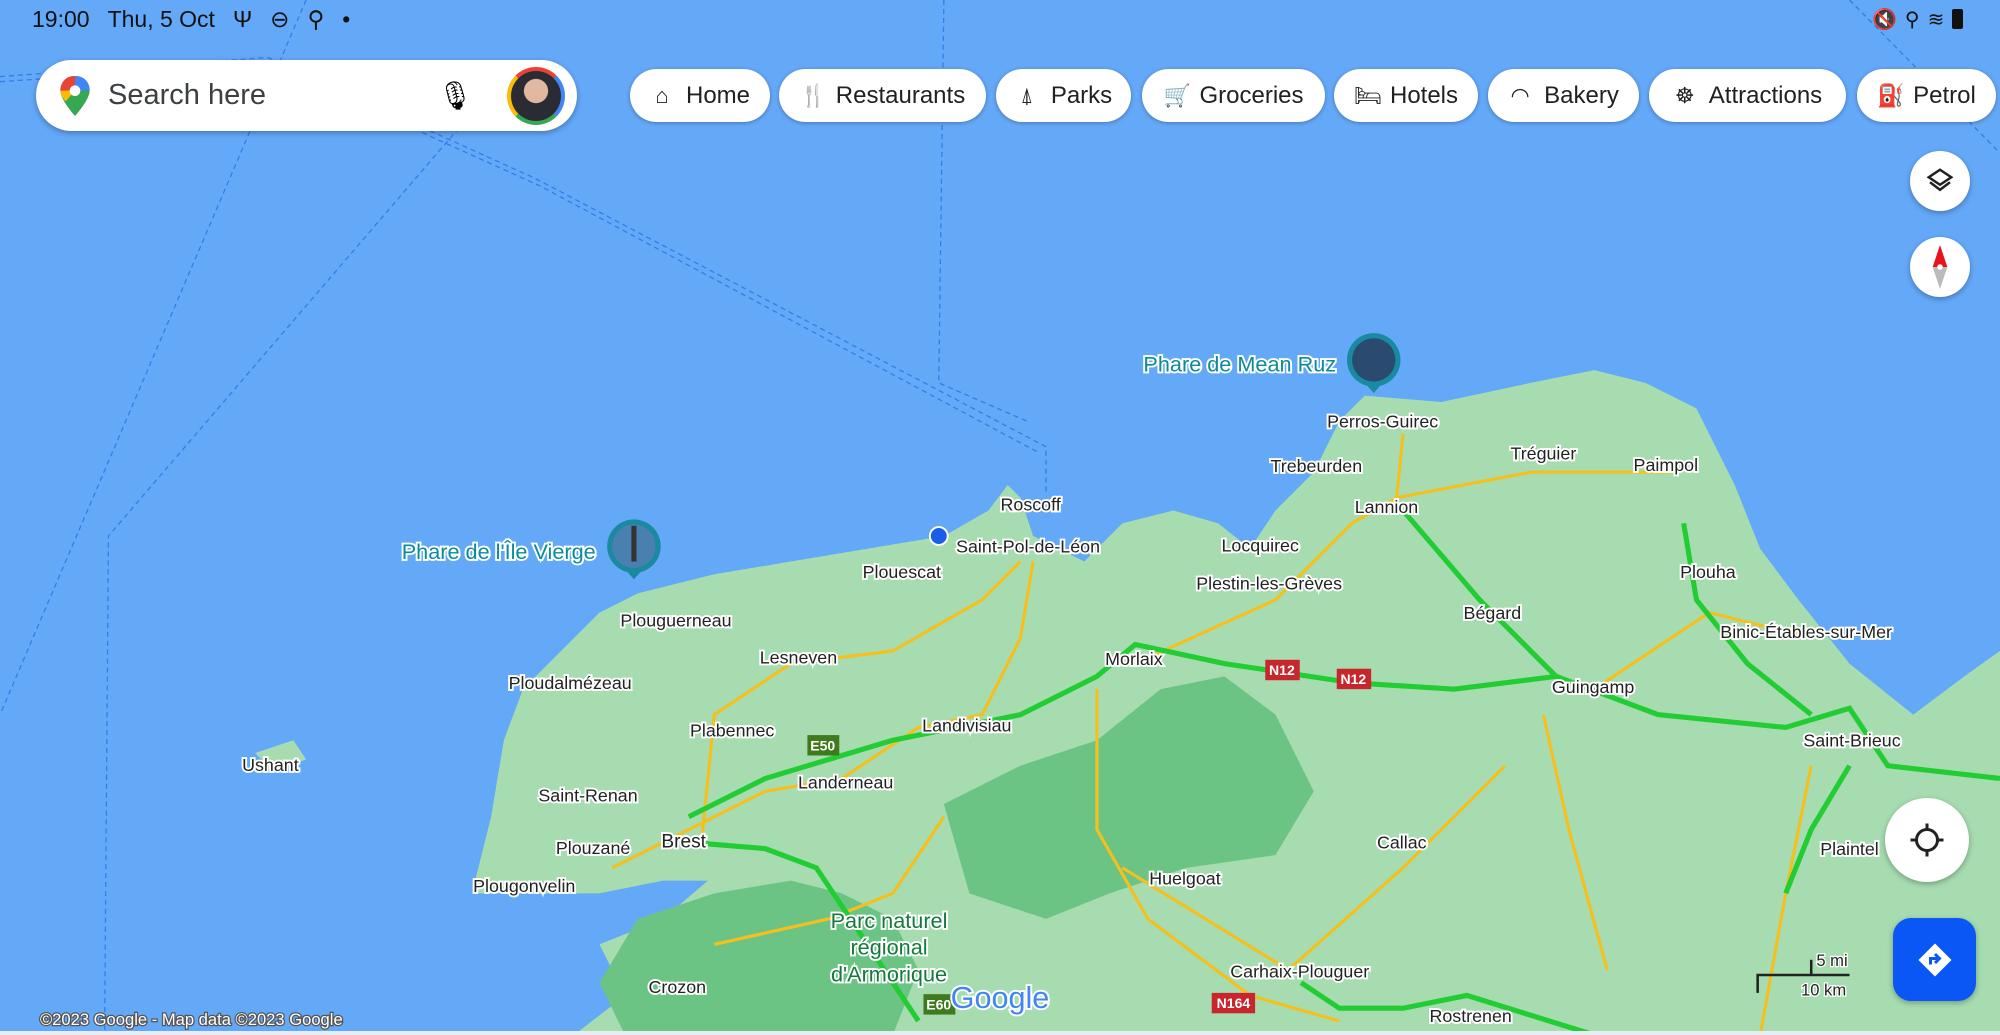 This screenshot has height=1035, width=2000. Describe the element at coordinates (1684, 95) in the screenshot. I see `attractions-icon: ☸` at that location.